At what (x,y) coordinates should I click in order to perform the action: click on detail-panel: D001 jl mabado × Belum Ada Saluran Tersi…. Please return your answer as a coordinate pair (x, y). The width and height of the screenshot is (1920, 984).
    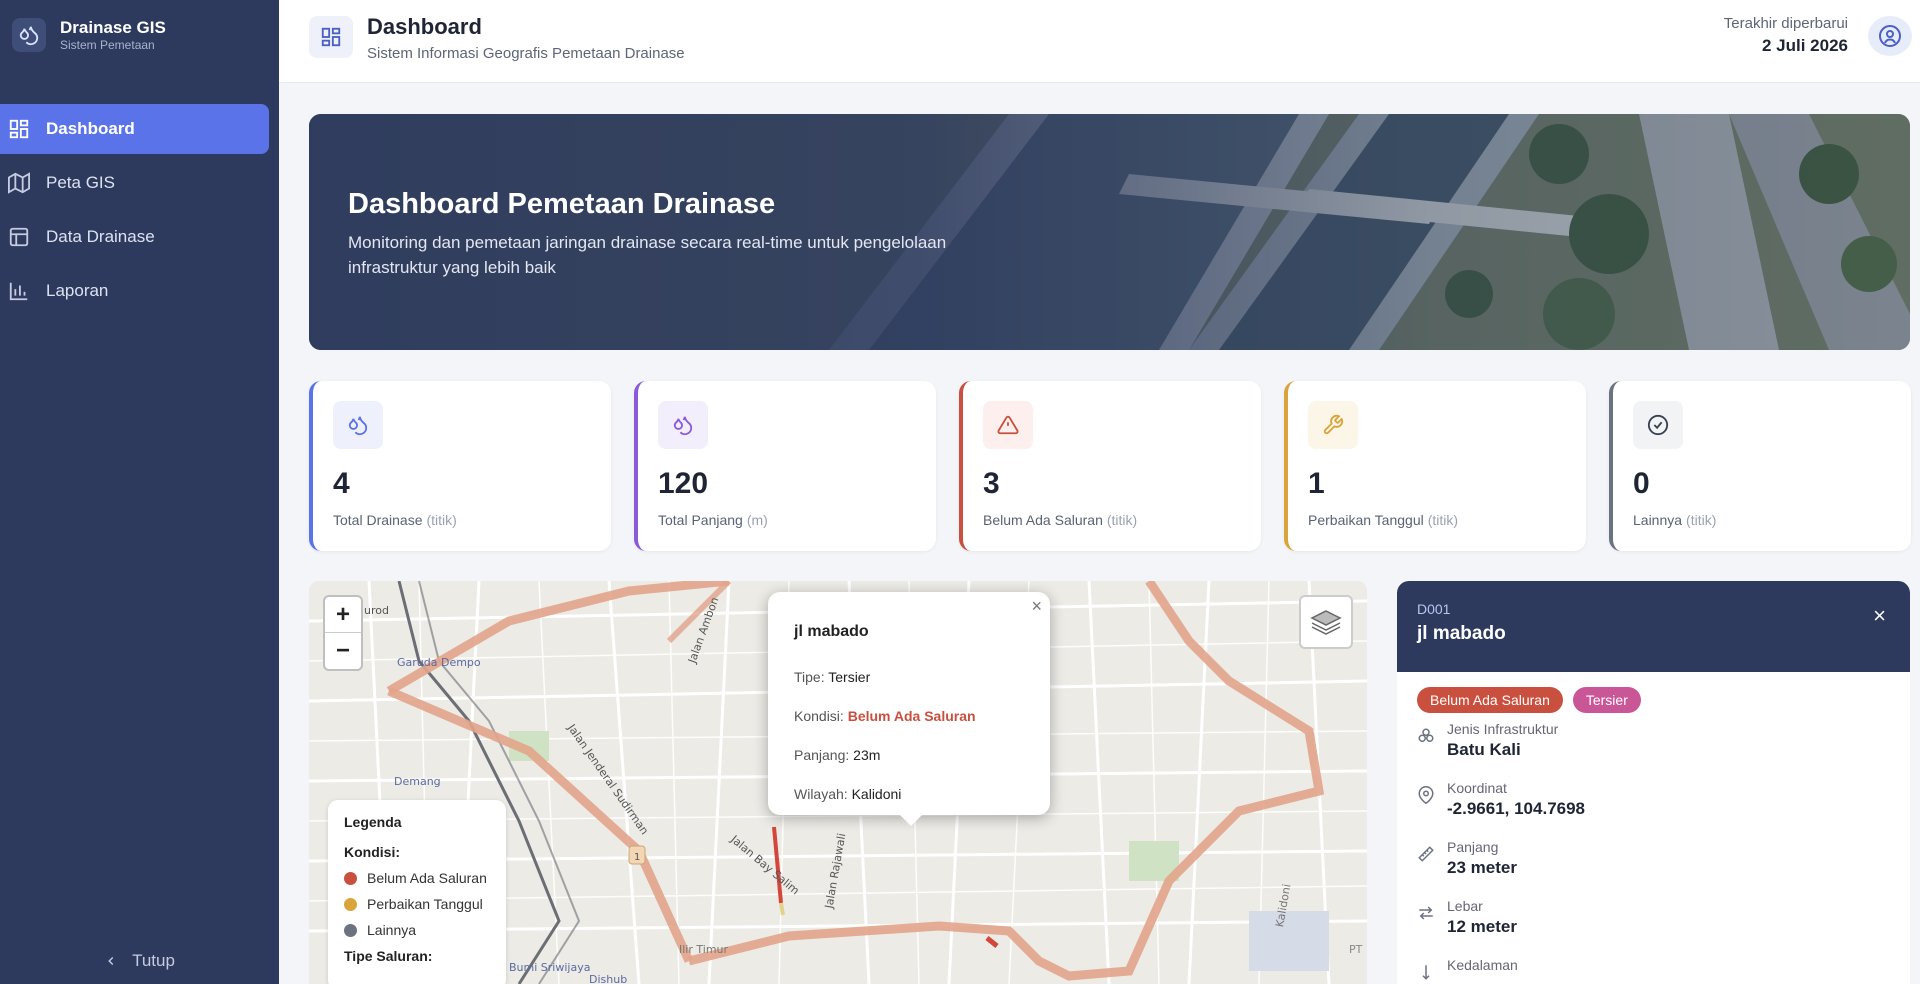
    Looking at the image, I should click on (1653, 782).